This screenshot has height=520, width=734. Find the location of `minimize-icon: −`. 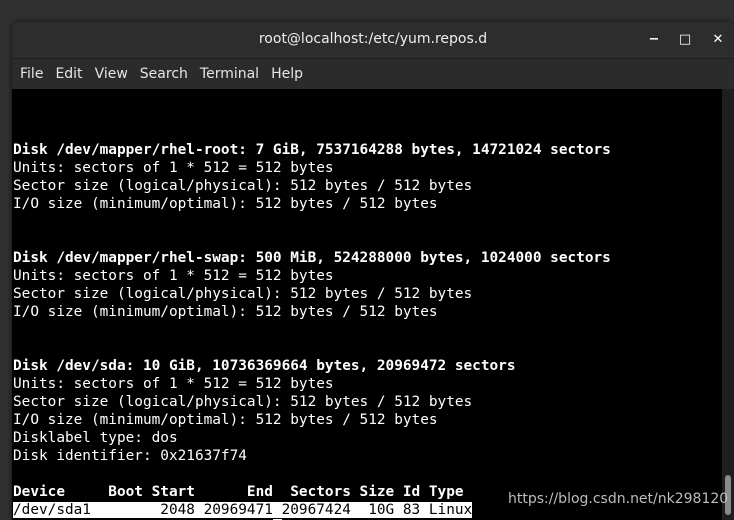

minimize-icon: − is located at coordinates (654, 40).